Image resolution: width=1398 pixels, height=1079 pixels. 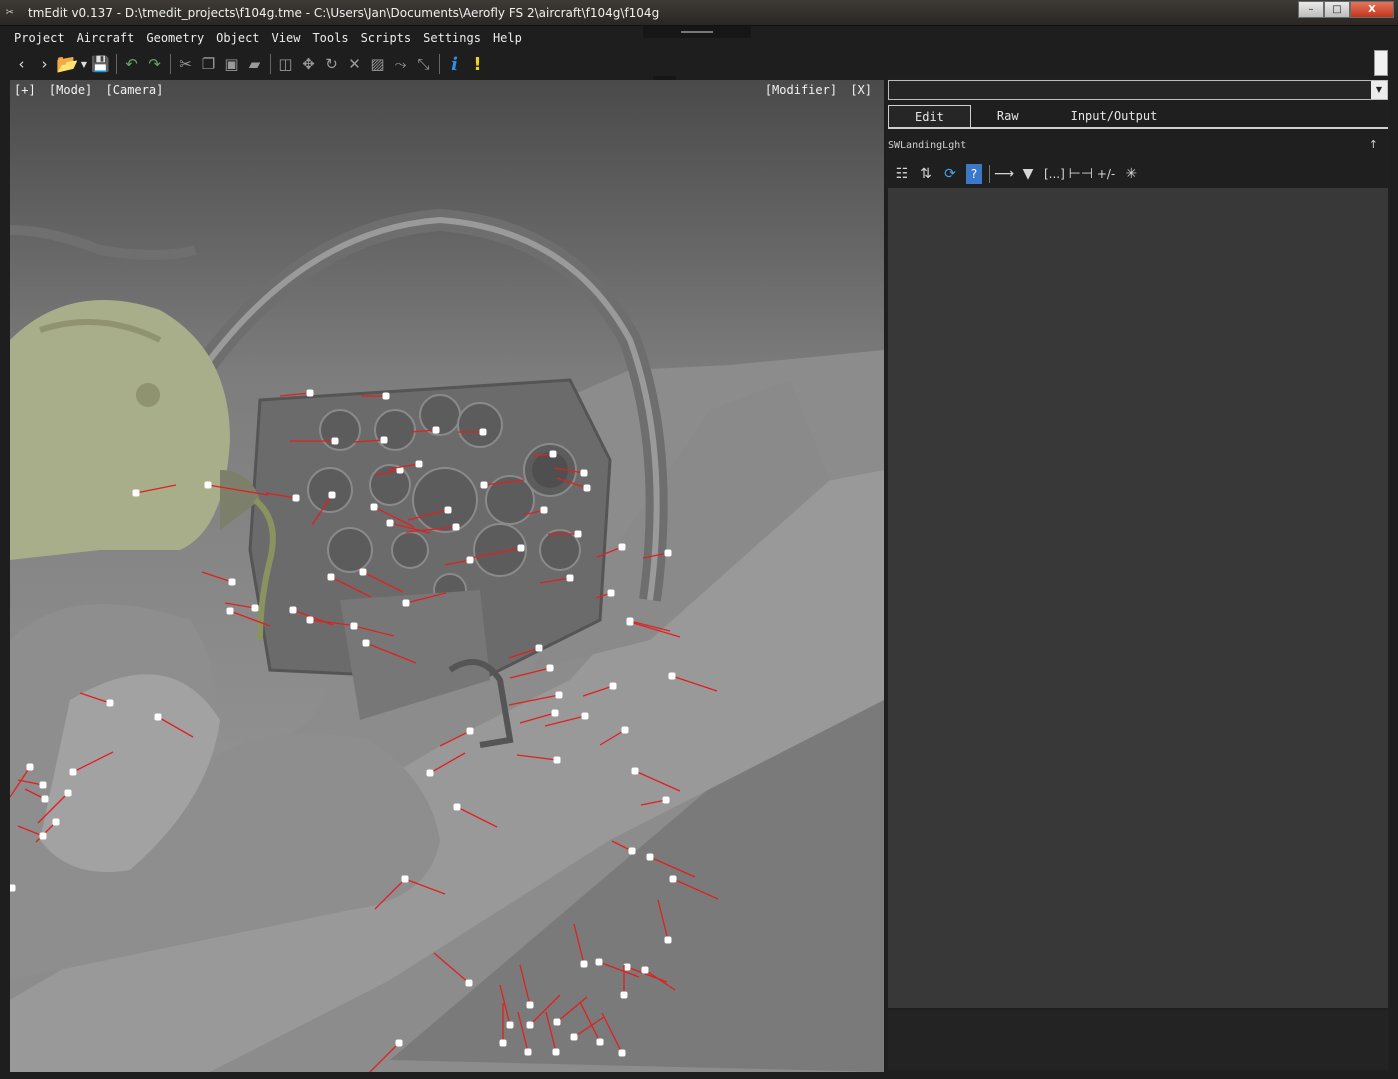 I want to click on menu-settings: Settings, so click(x=452, y=38).